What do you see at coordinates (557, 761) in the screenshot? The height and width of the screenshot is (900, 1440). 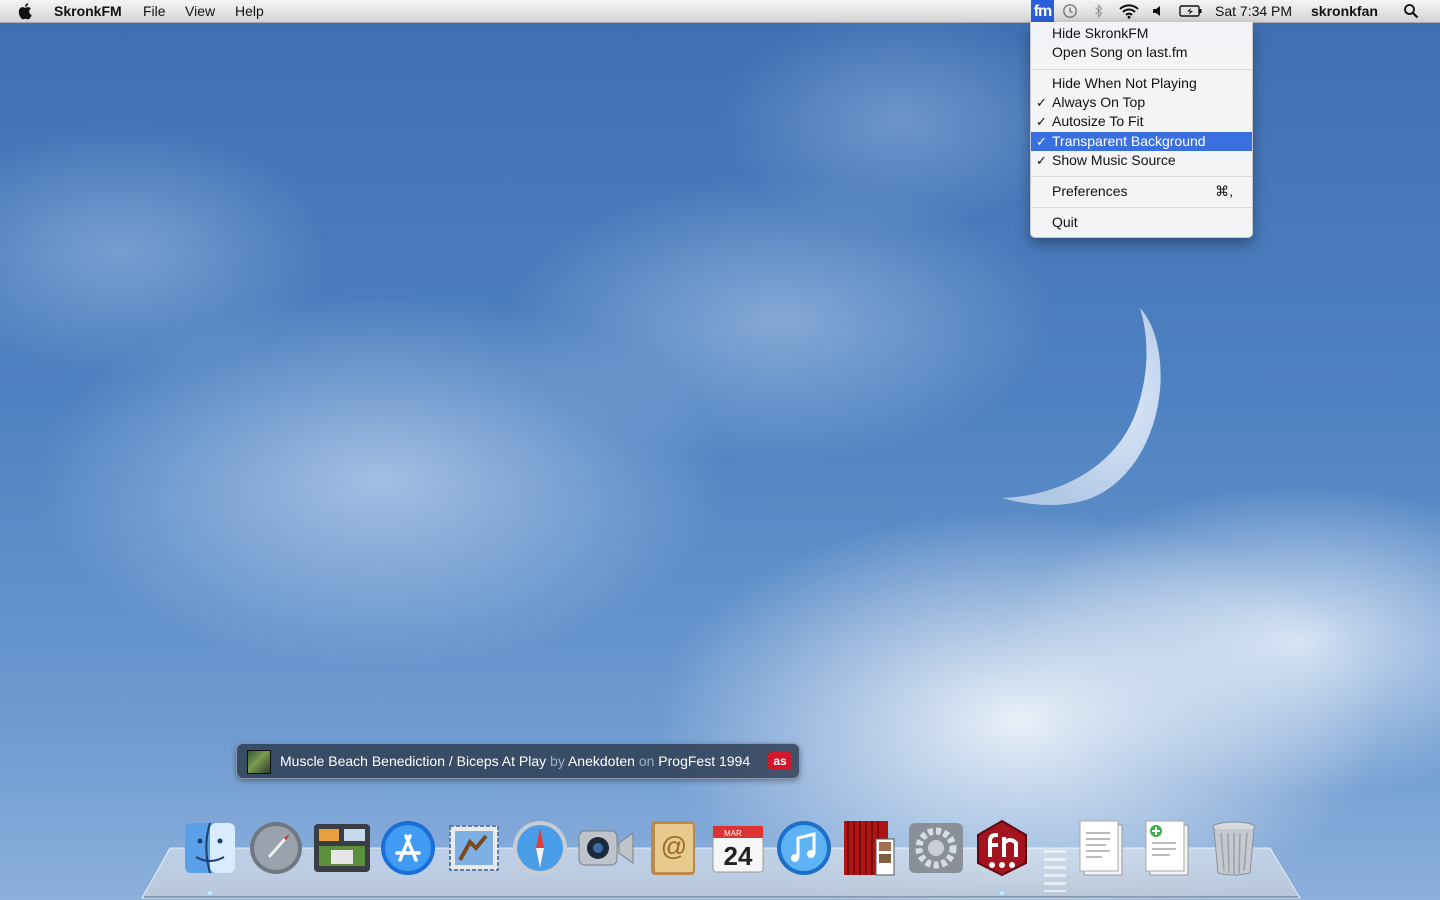 I see `by-label: by` at bounding box center [557, 761].